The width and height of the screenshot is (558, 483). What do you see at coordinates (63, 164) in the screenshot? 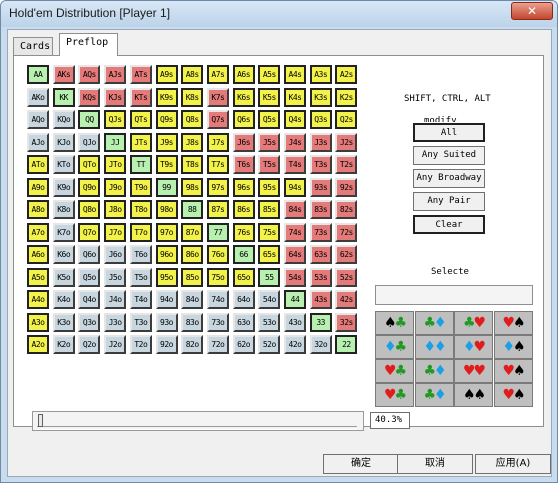
I see `hand-cell-KTo: KTo` at bounding box center [63, 164].